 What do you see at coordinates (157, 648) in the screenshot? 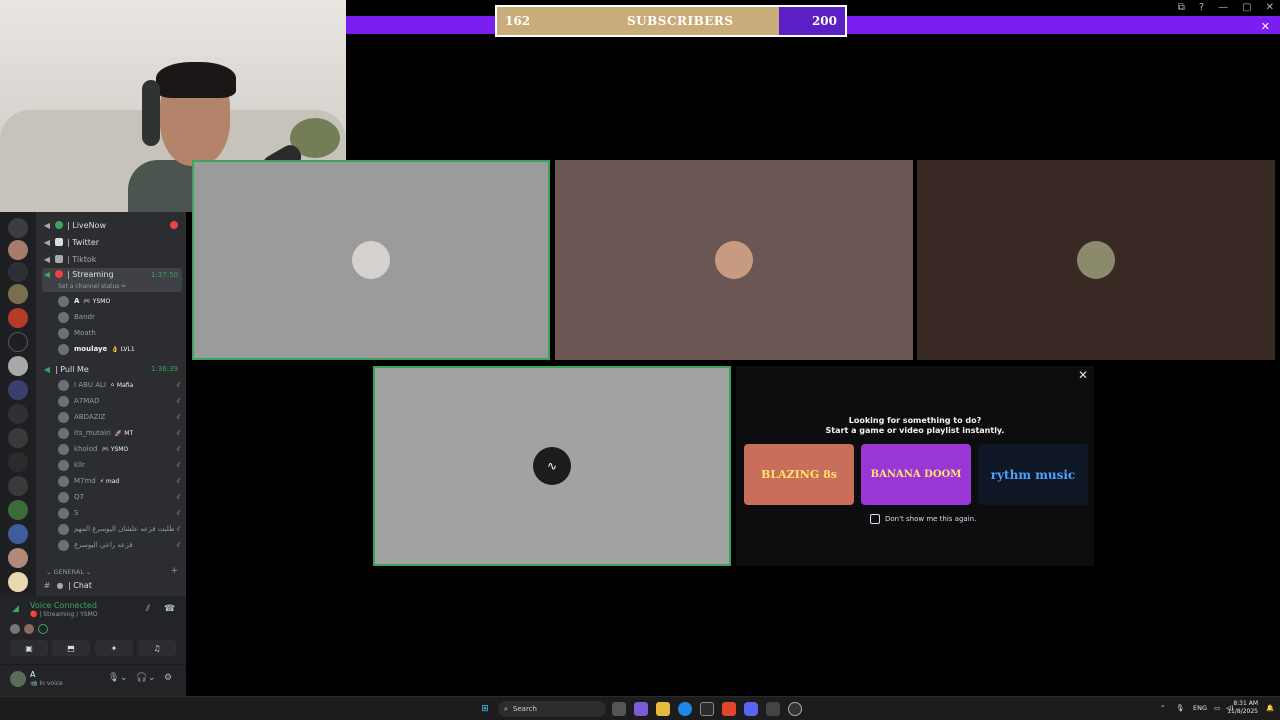
I see `soundboard-button: ♫` at bounding box center [157, 648].